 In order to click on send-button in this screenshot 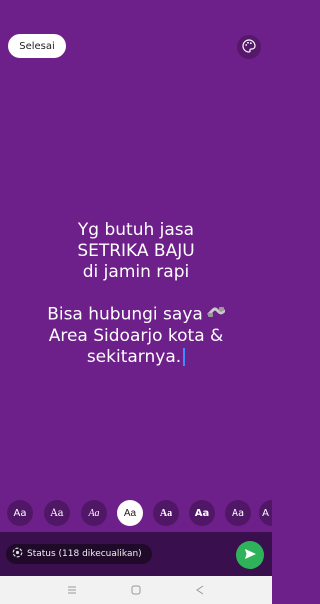, I will do `click(250, 555)`.